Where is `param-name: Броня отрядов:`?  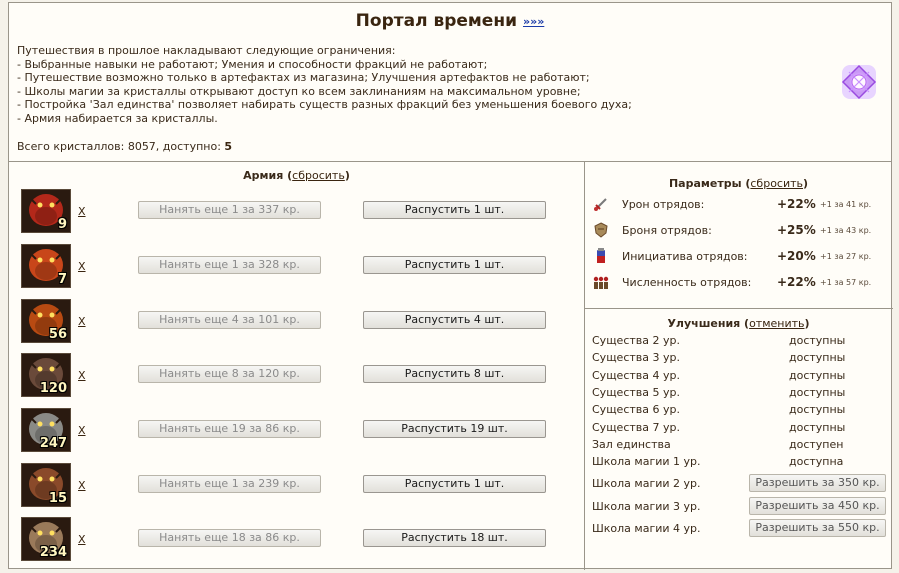
param-name: Броня отрядов: is located at coordinates (667, 230).